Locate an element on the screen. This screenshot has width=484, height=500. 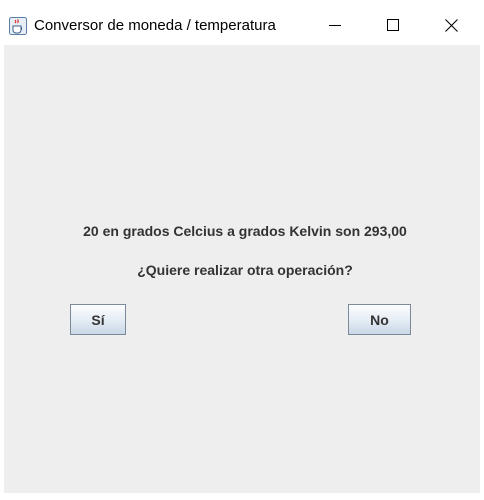
no-button: No is located at coordinates (379, 319).